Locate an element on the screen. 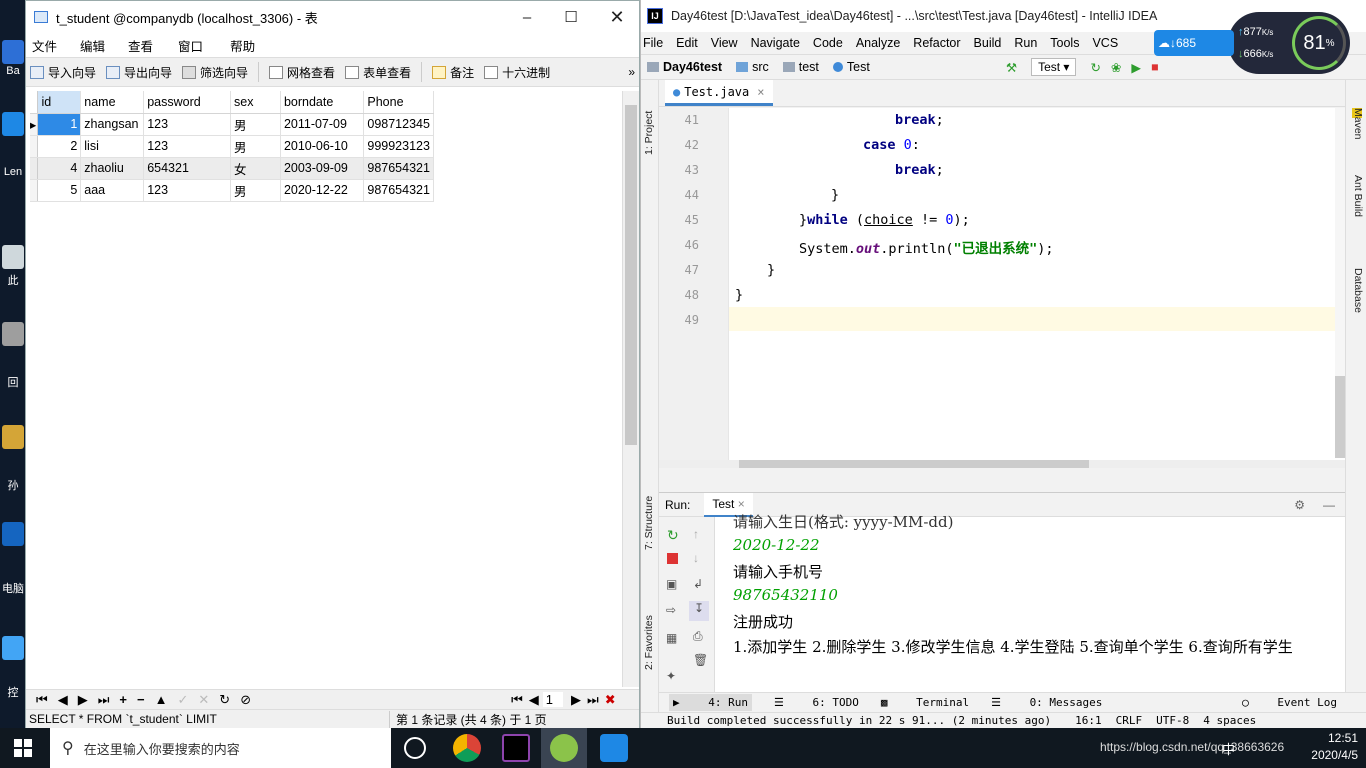 Image resolution: width=1366 pixels, height=768 pixels. menu-code: Code is located at coordinates (828, 43).